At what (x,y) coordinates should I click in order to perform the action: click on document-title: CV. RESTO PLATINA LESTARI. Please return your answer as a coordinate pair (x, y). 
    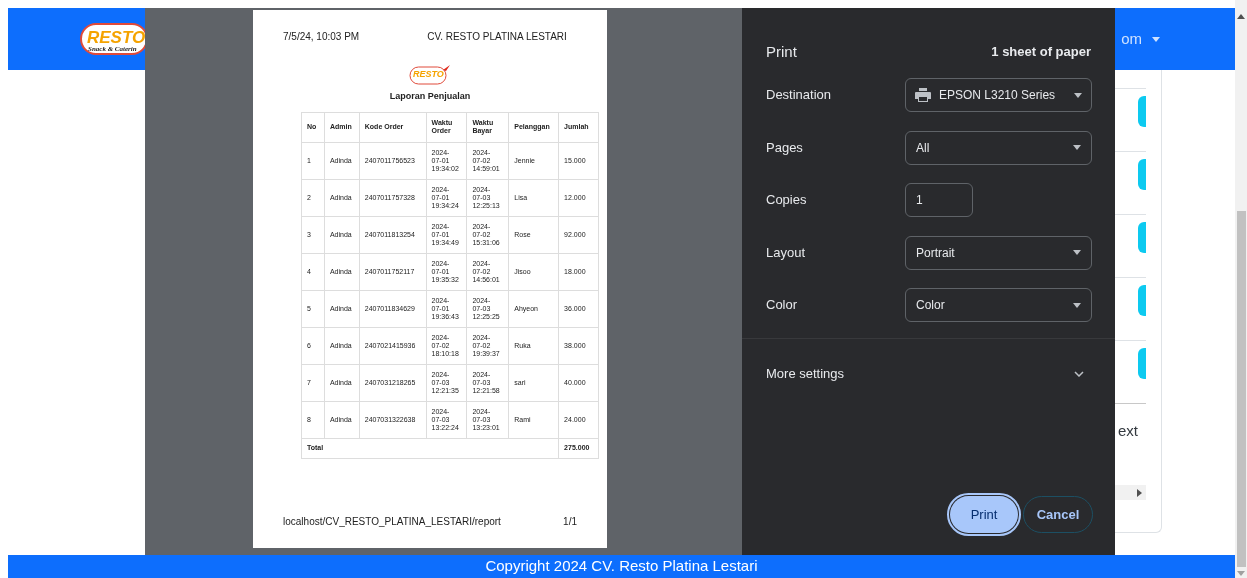
    Looking at the image, I should click on (497, 37).